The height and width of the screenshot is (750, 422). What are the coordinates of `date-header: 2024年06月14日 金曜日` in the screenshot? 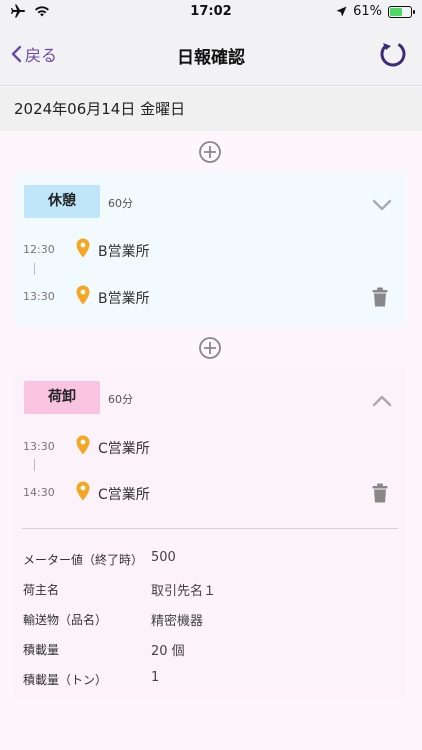 It's located at (211, 109).